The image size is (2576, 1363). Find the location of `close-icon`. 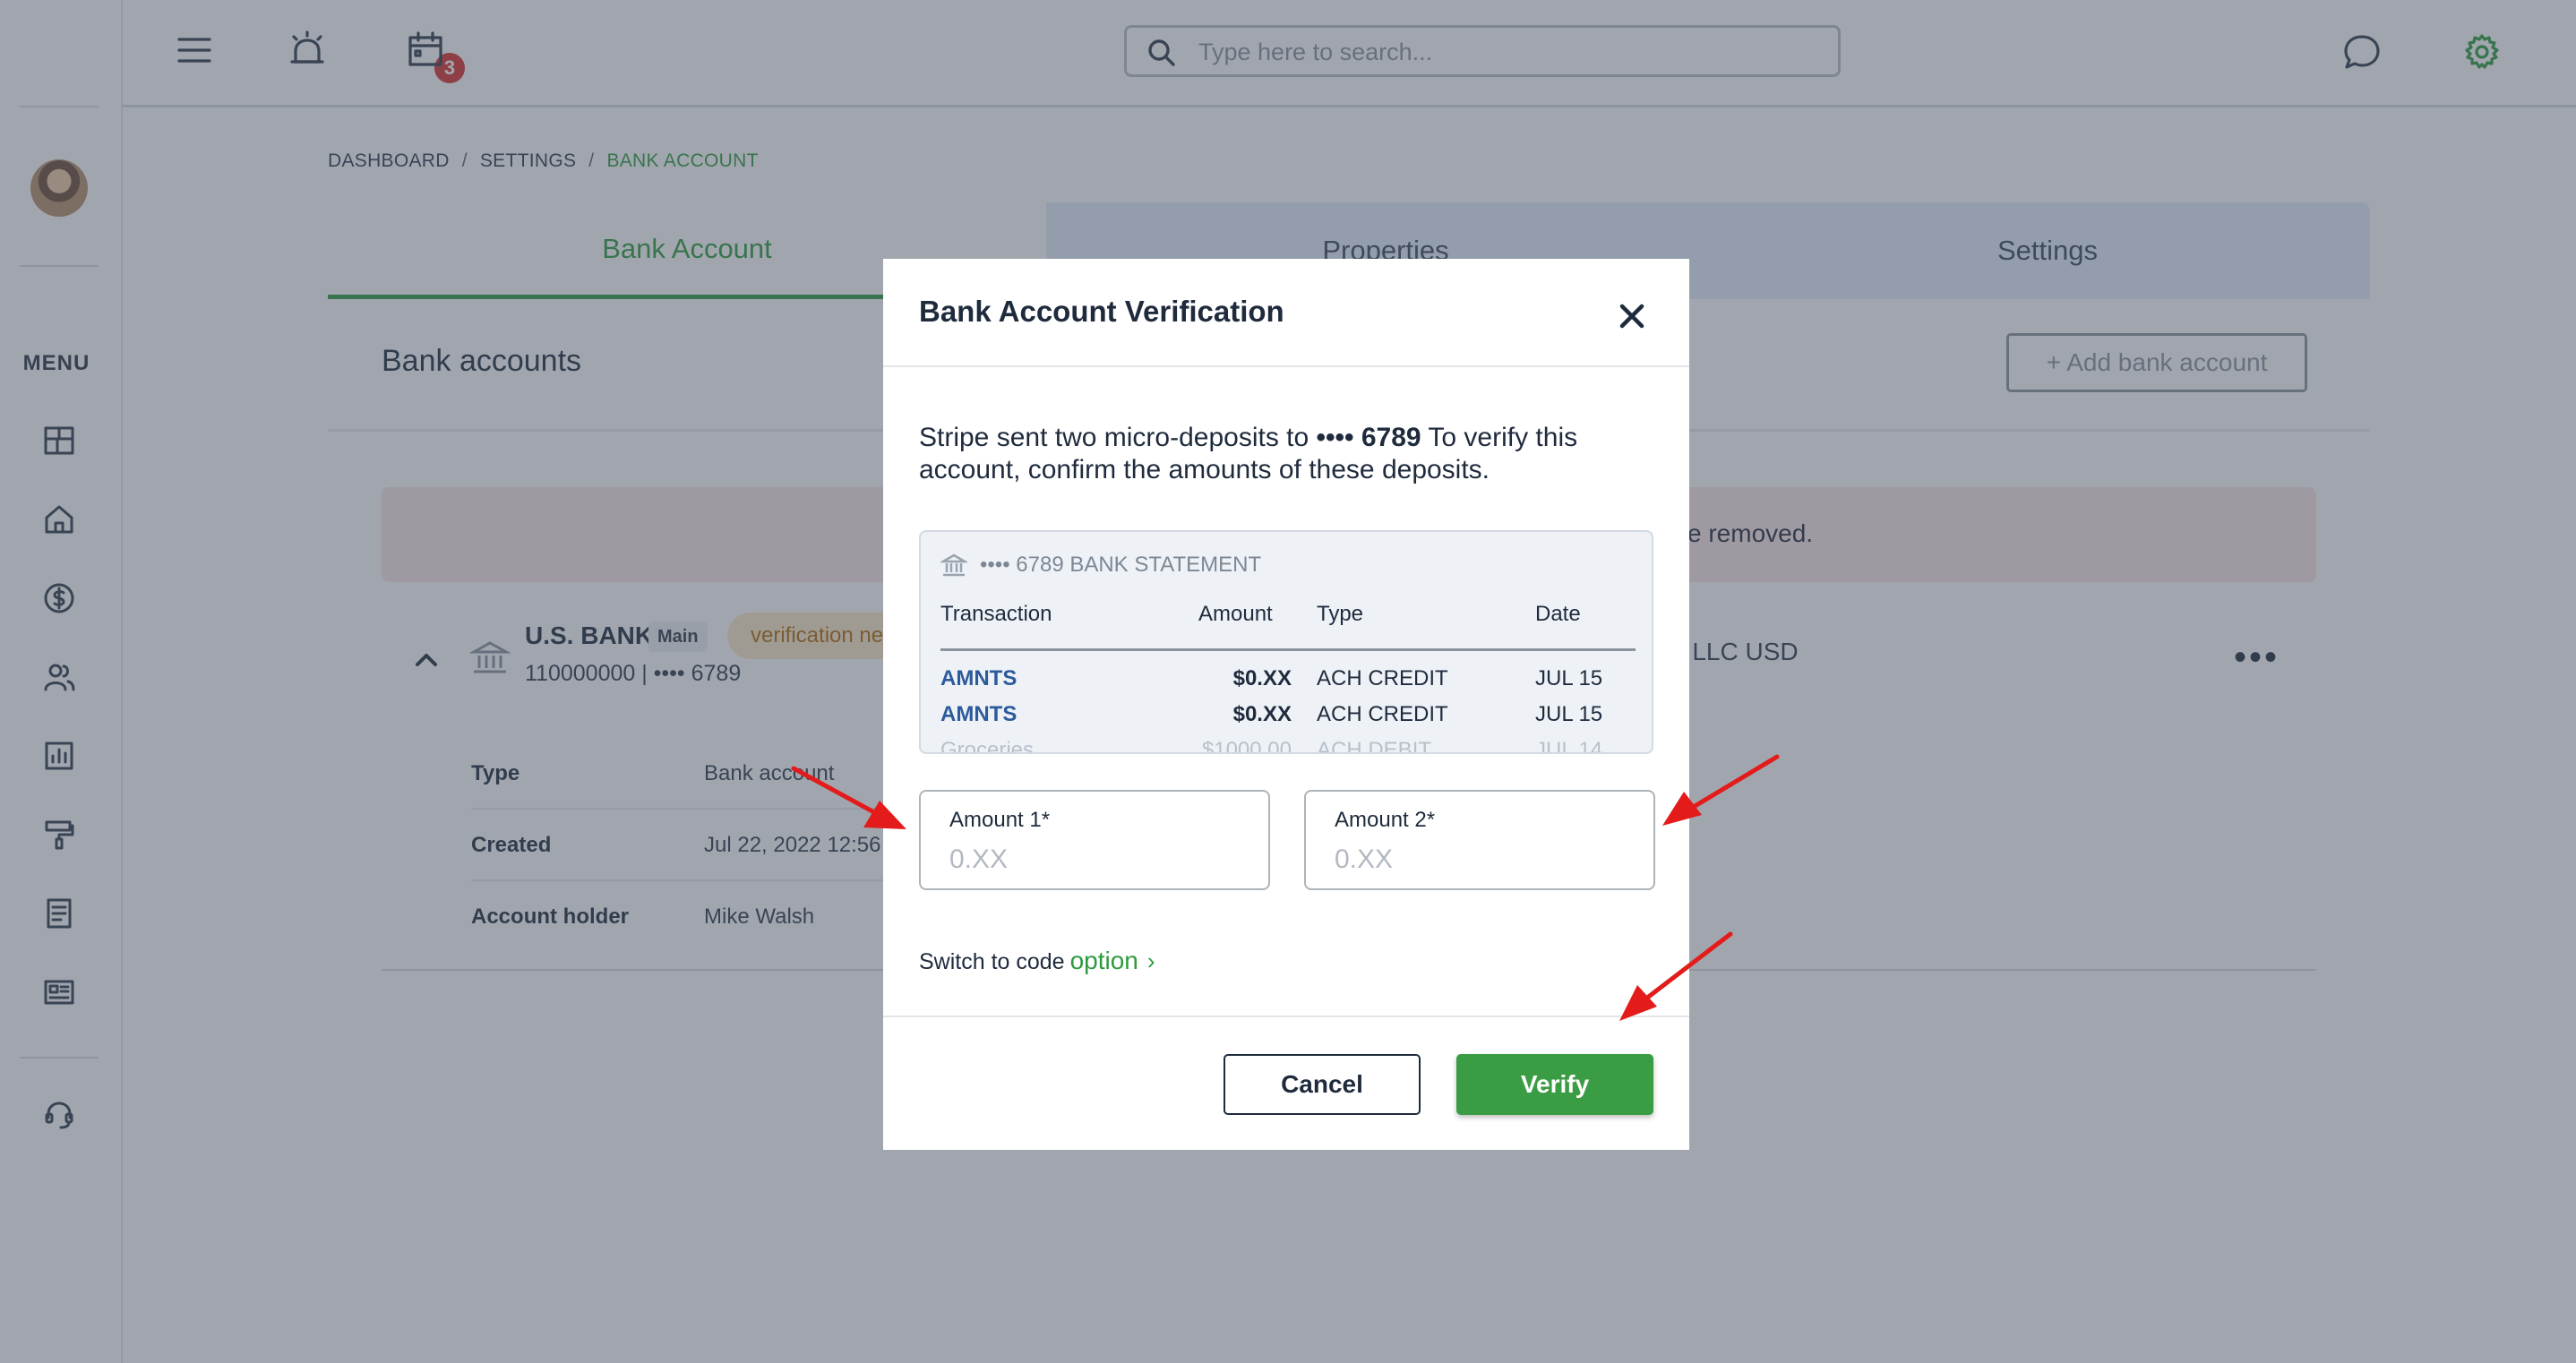

close-icon is located at coordinates (1632, 316).